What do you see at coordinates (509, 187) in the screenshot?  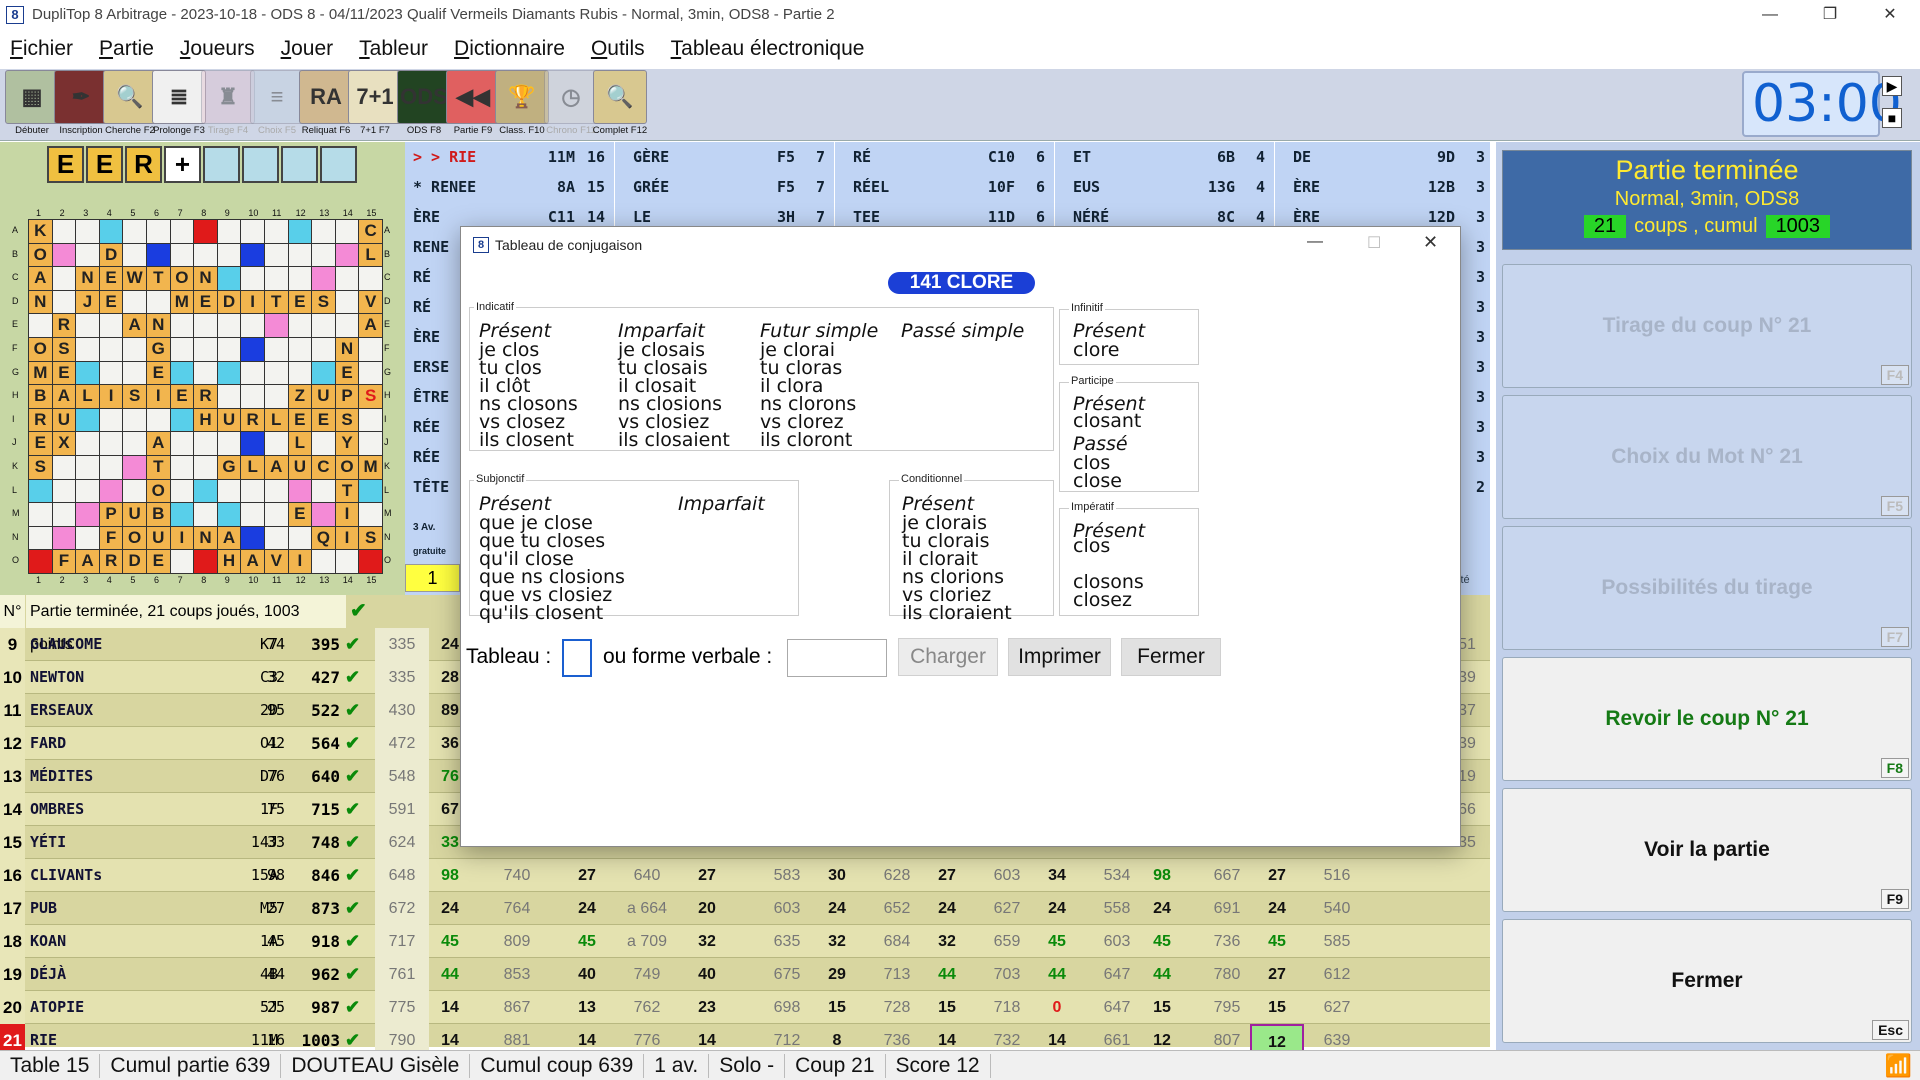 I see `word-row: * RENEE 8A 15` at bounding box center [509, 187].